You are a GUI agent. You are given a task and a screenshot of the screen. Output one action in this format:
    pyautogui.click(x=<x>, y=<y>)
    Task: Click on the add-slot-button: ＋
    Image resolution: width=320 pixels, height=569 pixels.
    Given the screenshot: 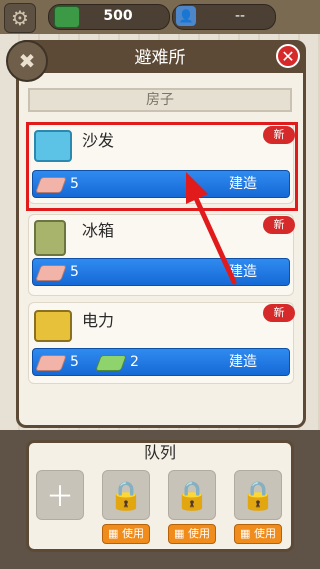 What is the action you would take?
    pyautogui.click(x=60, y=495)
    